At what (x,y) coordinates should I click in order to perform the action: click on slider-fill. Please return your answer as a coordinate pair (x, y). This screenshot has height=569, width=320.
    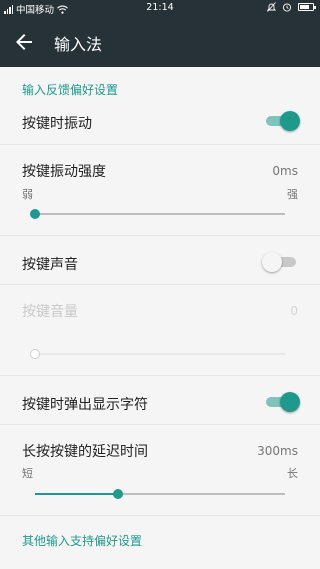
    Looking at the image, I should click on (76, 494).